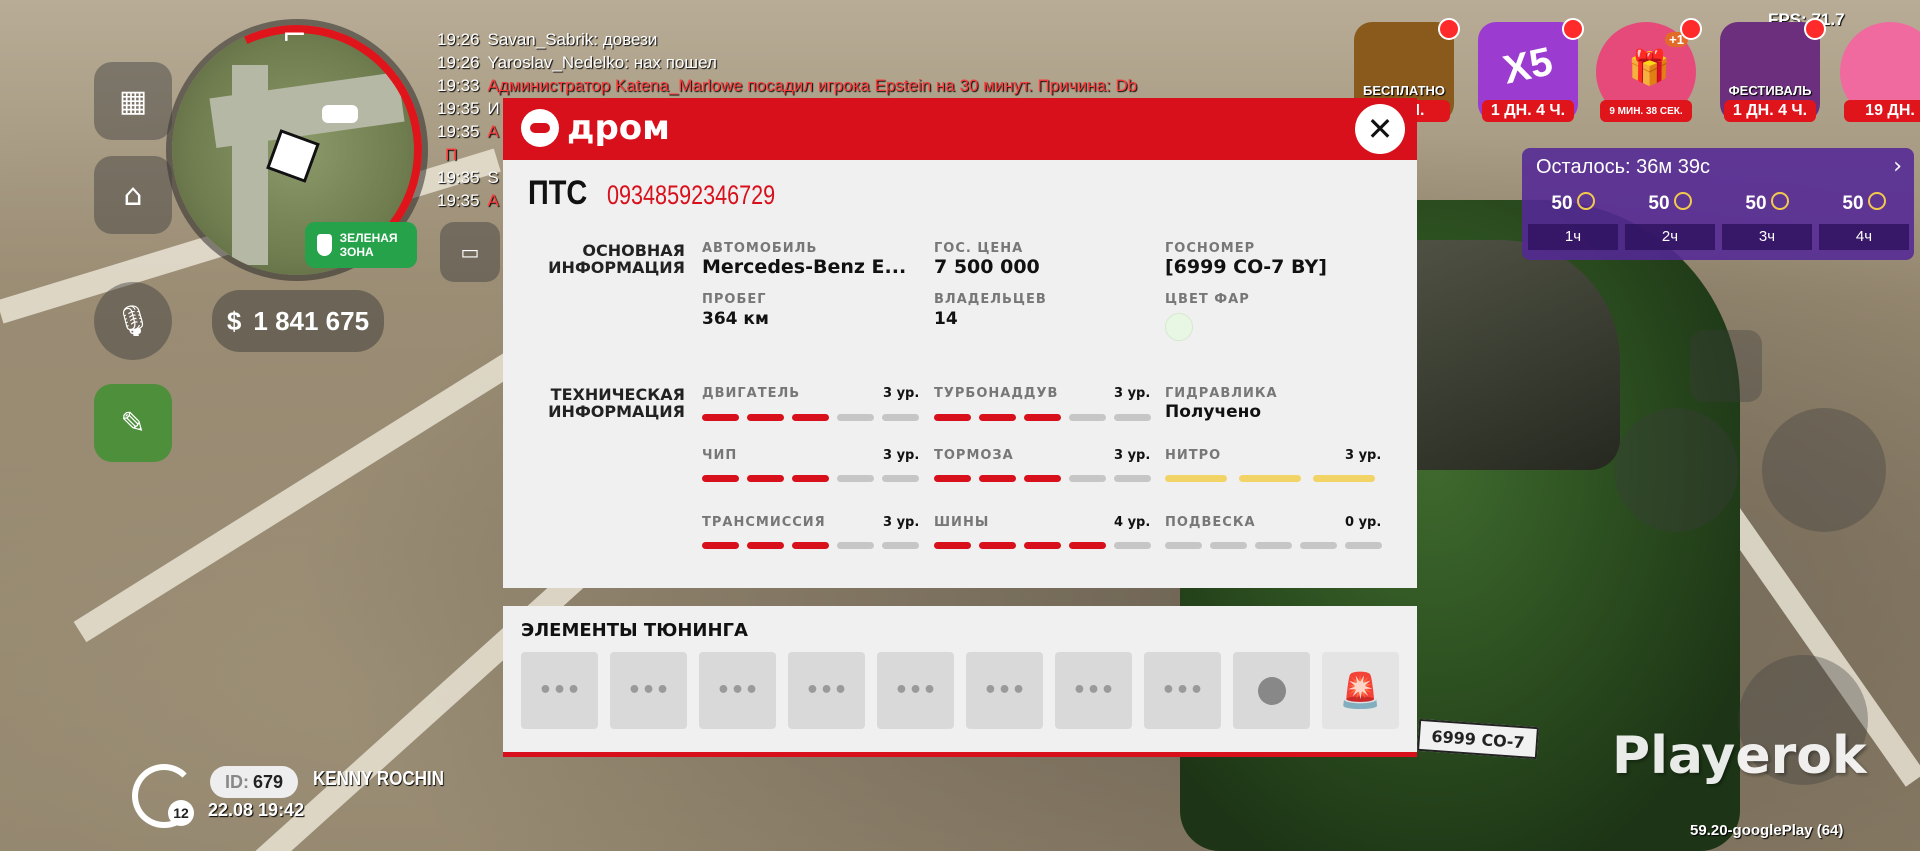  Describe the element at coordinates (1360, 690) in the screenshot. I see `tuning-slot-siren: 🚨` at that location.